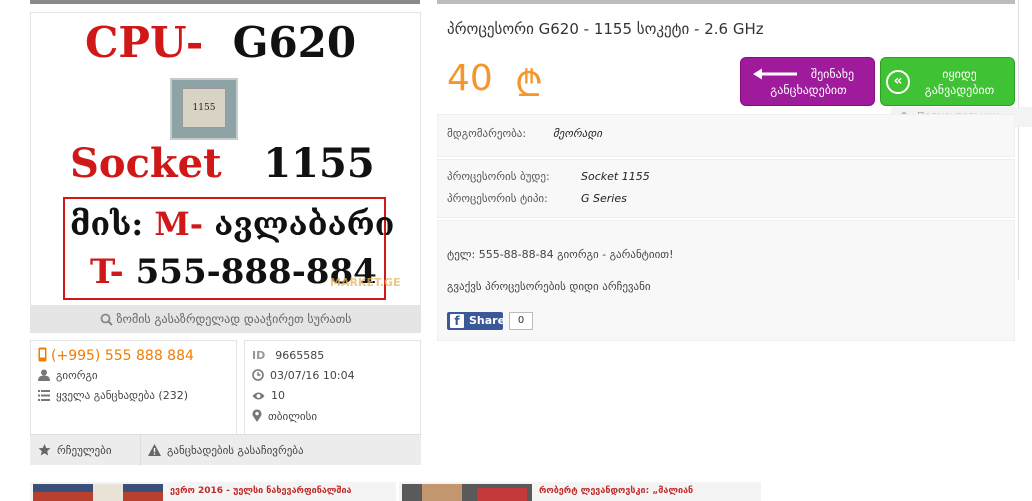 The image size is (1032, 501). I want to click on listing-action-bar: რჩეულები განცხადების გასაჩივრება, so click(225, 450).